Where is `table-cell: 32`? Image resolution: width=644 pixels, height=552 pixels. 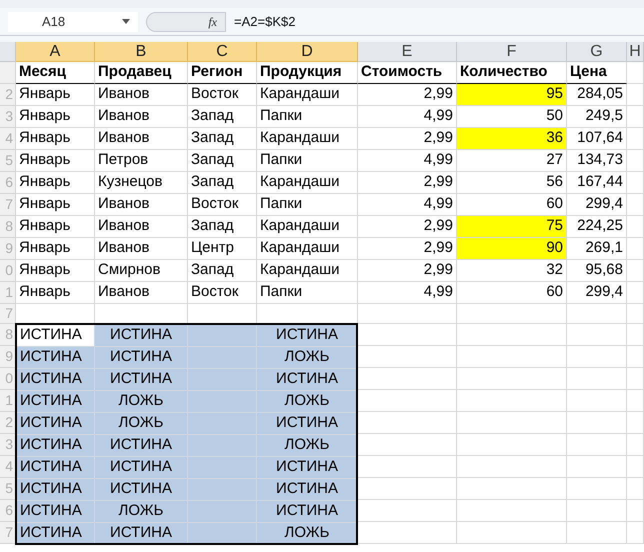 table-cell: 32 is located at coordinates (512, 271).